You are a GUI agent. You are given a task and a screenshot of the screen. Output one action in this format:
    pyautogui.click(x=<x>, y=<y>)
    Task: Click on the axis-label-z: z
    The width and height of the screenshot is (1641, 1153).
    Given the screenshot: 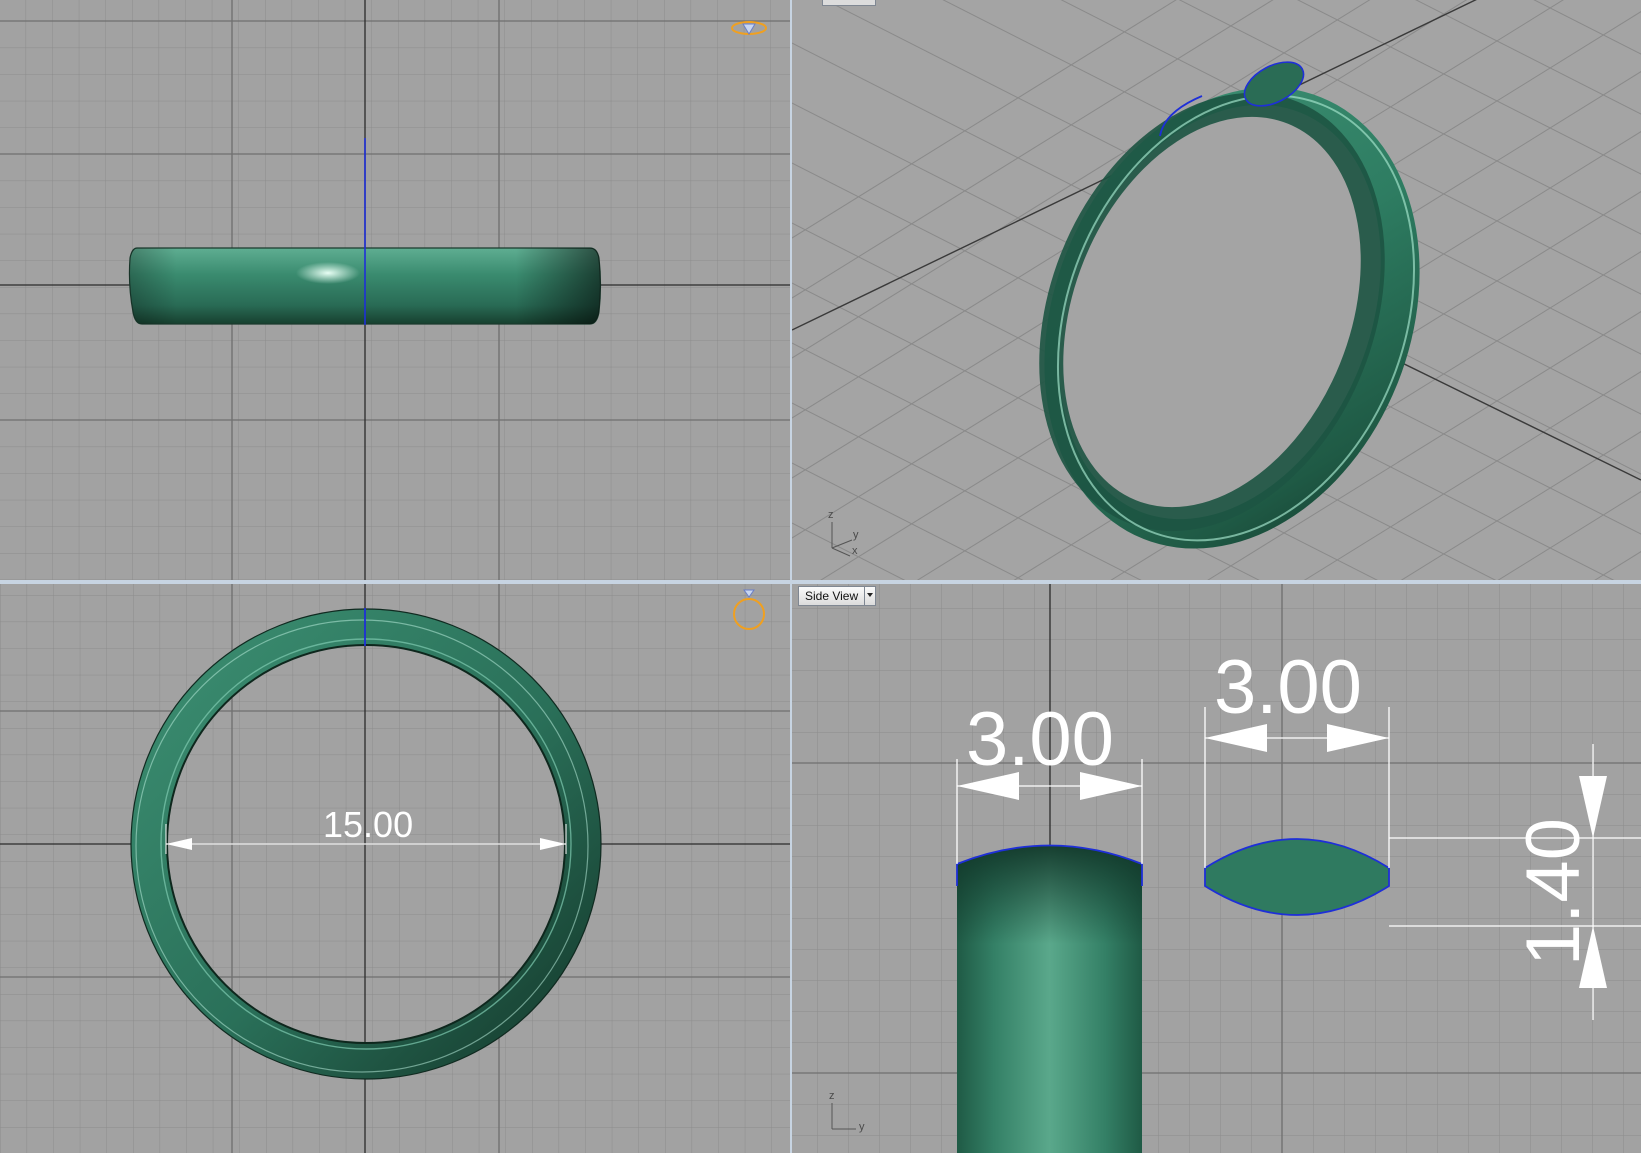 What is the action you would take?
    pyautogui.click(x=831, y=515)
    